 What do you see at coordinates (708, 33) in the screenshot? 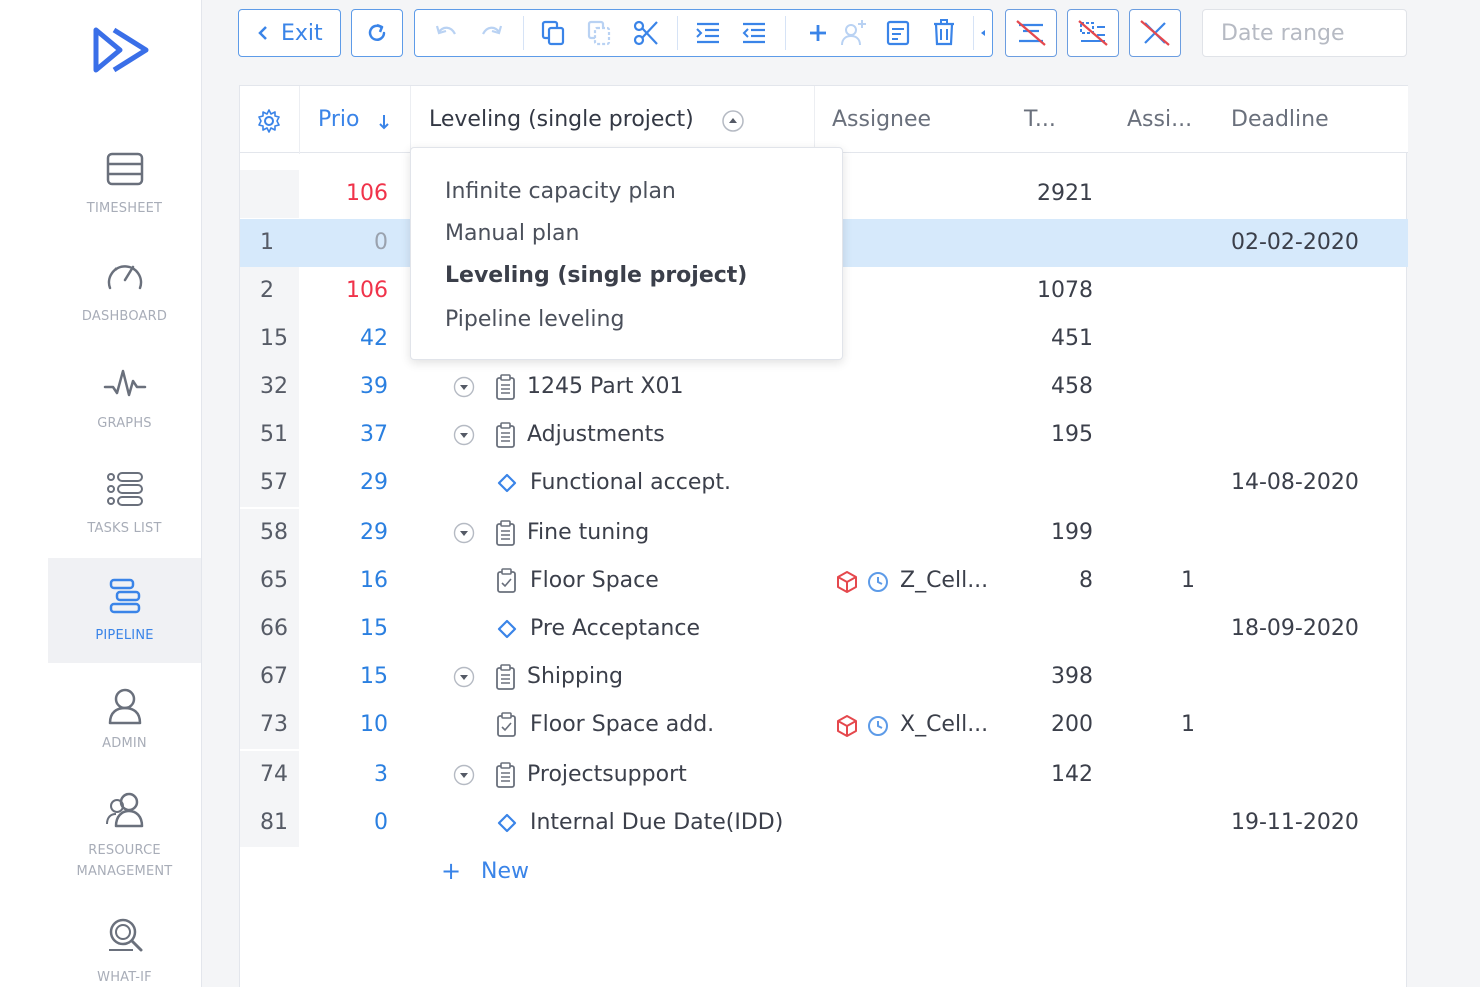
I see `indent-icon` at bounding box center [708, 33].